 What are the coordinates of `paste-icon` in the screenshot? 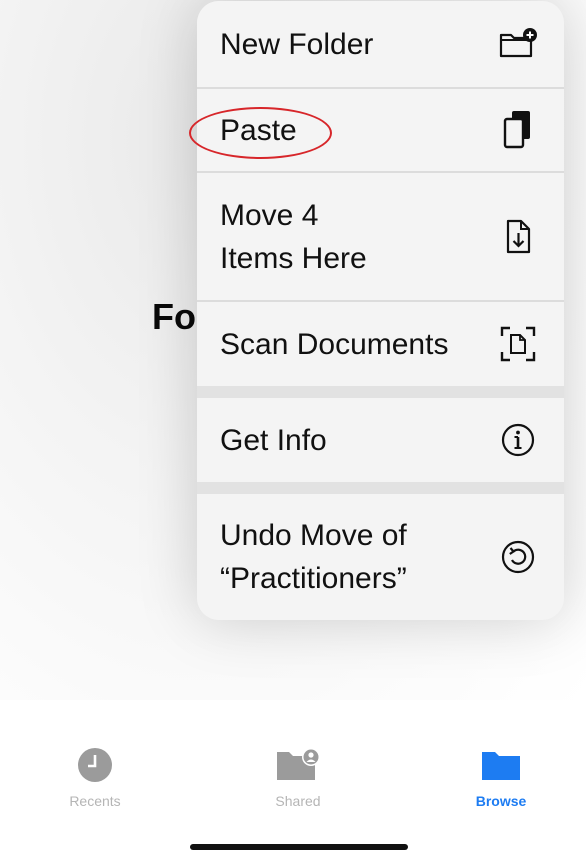 It's located at (518, 130).